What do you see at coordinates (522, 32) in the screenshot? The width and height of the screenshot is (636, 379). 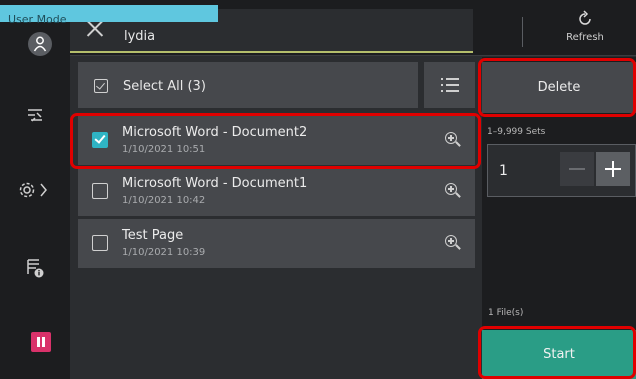 I see `header-divider` at bounding box center [522, 32].